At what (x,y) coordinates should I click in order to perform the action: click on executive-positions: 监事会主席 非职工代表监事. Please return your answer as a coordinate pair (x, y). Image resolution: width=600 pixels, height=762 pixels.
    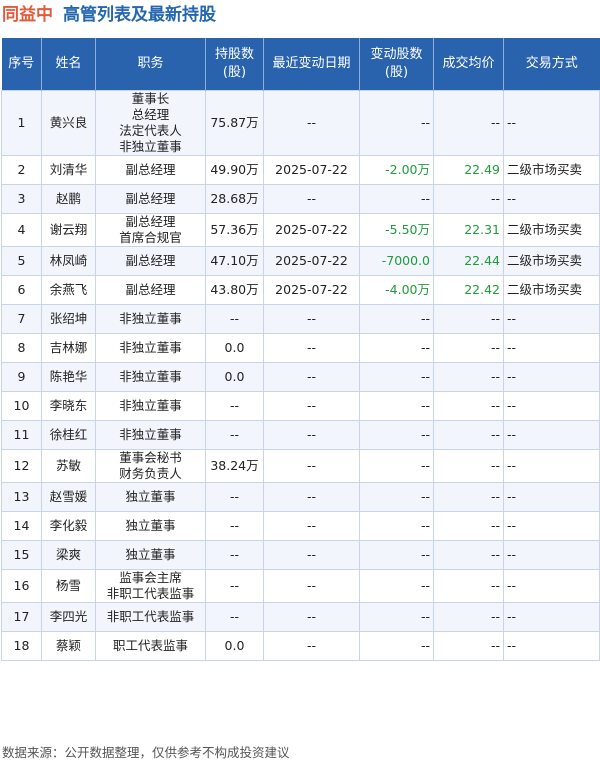
    Looking at the image, I should click on (150, 586).